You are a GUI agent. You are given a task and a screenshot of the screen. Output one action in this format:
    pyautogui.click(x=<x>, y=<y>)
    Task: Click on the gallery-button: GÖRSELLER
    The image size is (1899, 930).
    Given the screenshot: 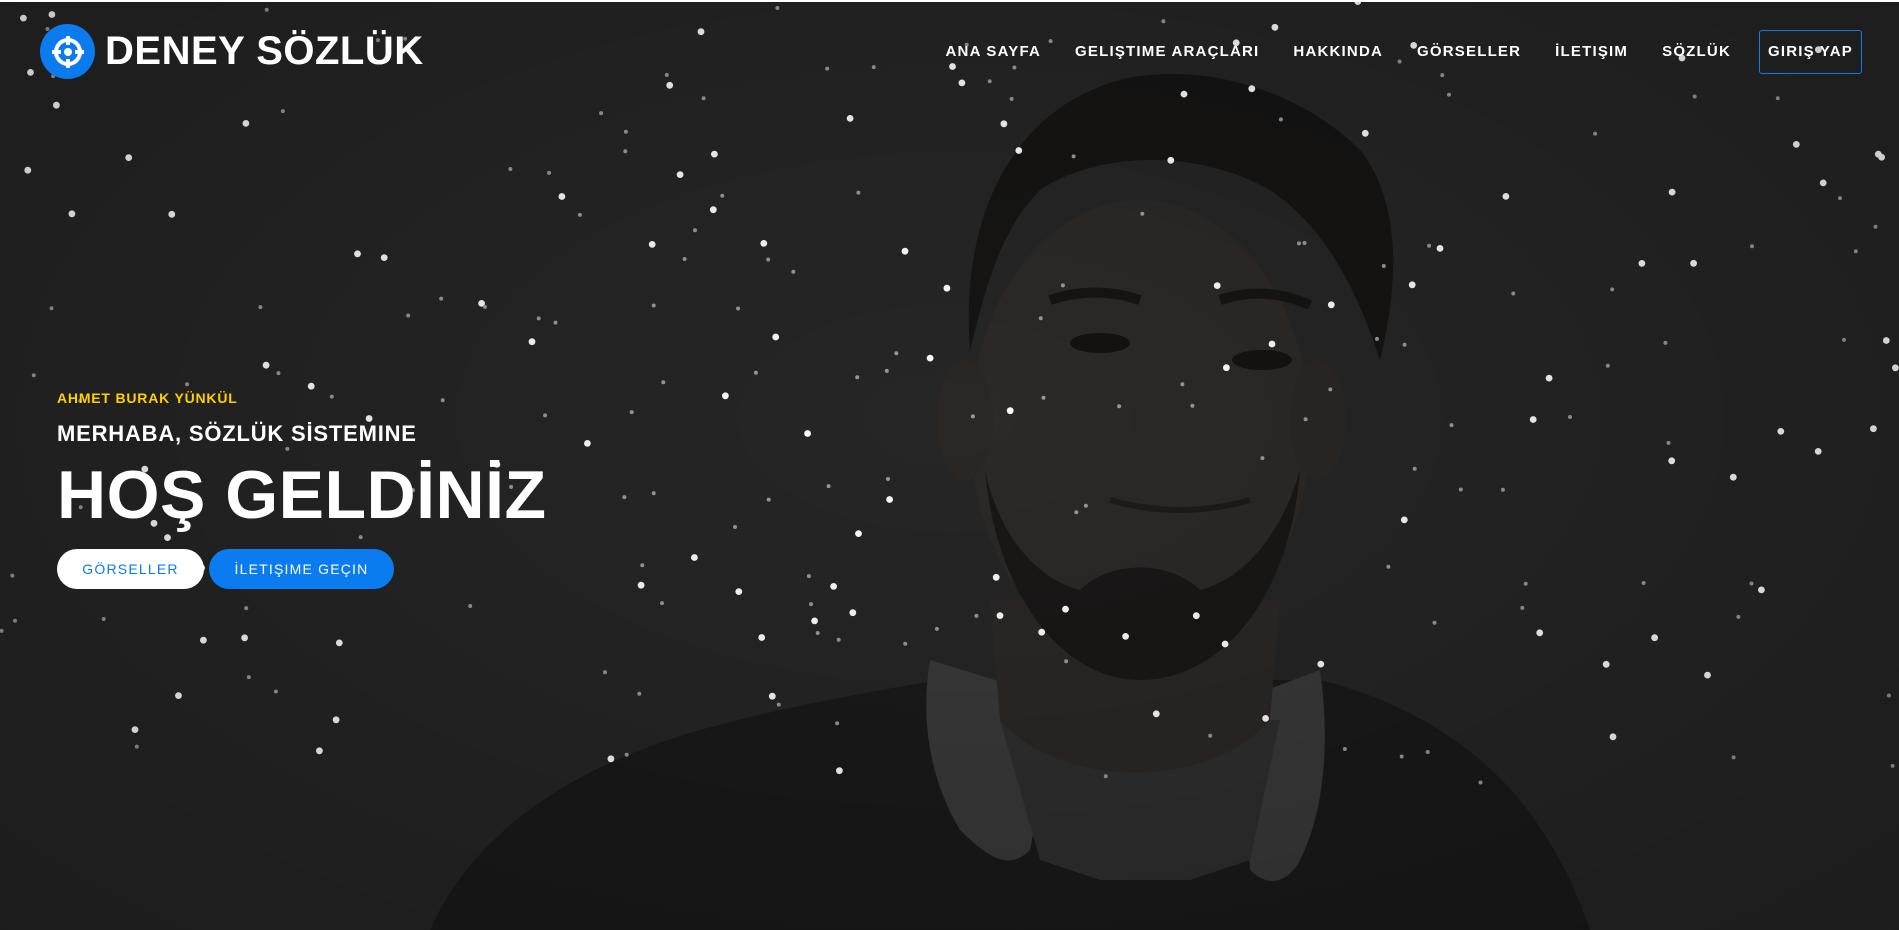 What is the action you would take?
    pyautogui.click(x=130, y=569)
    